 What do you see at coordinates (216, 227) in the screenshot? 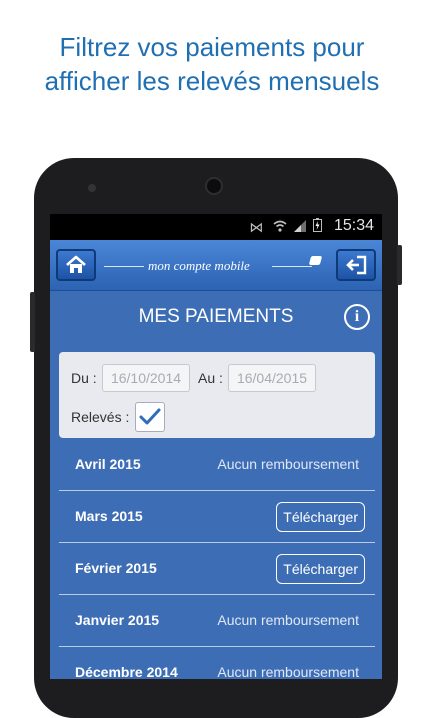
I see `status-bar: ⋈ 15:34` at bounding box center [216, 227].